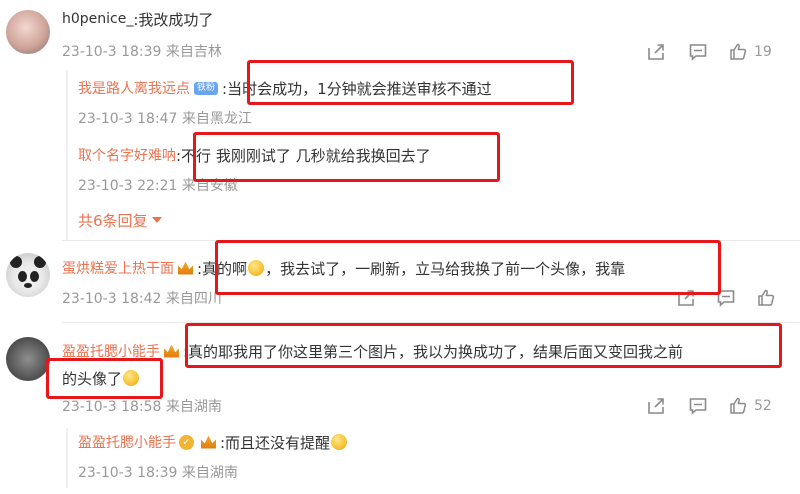 Image resolution: width=800 pixels, height=494 pixels. I want to click on reply-line: 取个名字好难呐 :不行 我刚刚试了 几秒就给我换回去了, so click(254, 155).